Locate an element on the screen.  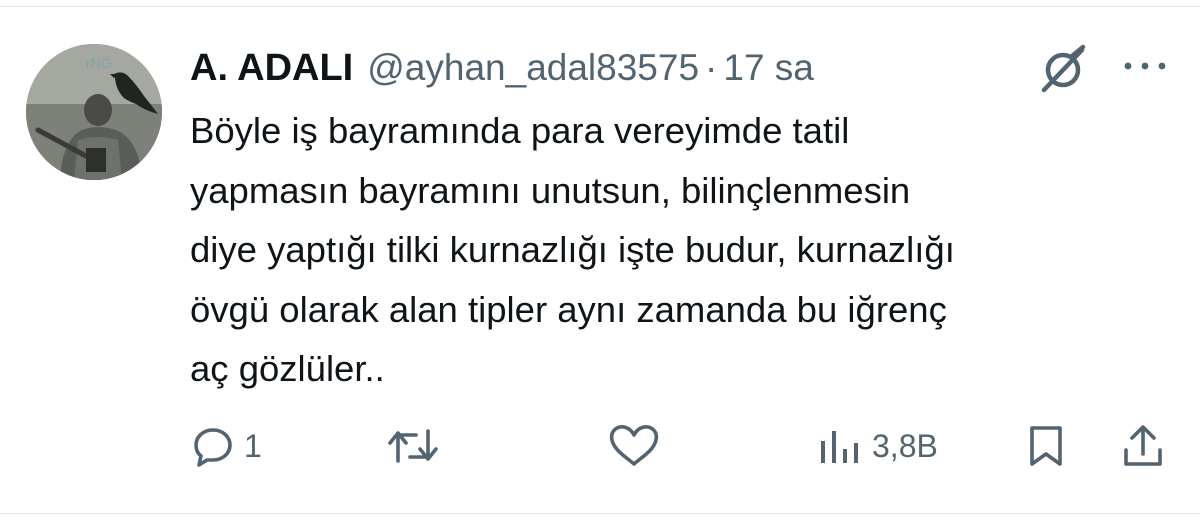
views-button: 3,8B is located at coordinates (878, 446).